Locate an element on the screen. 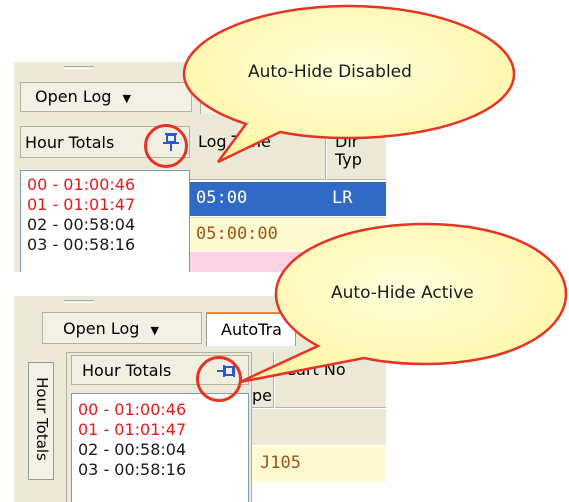  highlight-circle-unpin is located at coordinates (219, 379).